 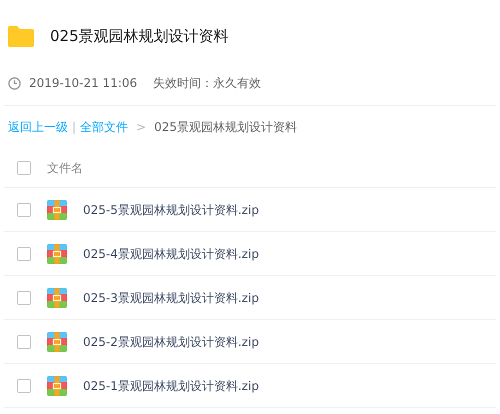 What do you see at coordinates (24, 167) in the screenshot?
I see `select-all-checkbox` at bounding box center [24, 167].